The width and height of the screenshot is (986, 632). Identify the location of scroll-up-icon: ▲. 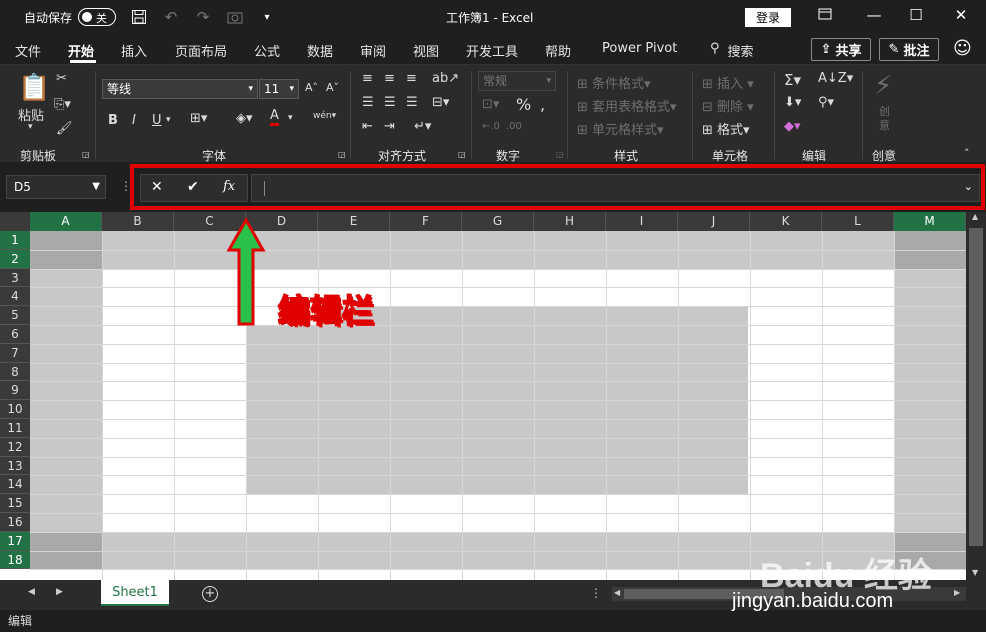
(975, 216).